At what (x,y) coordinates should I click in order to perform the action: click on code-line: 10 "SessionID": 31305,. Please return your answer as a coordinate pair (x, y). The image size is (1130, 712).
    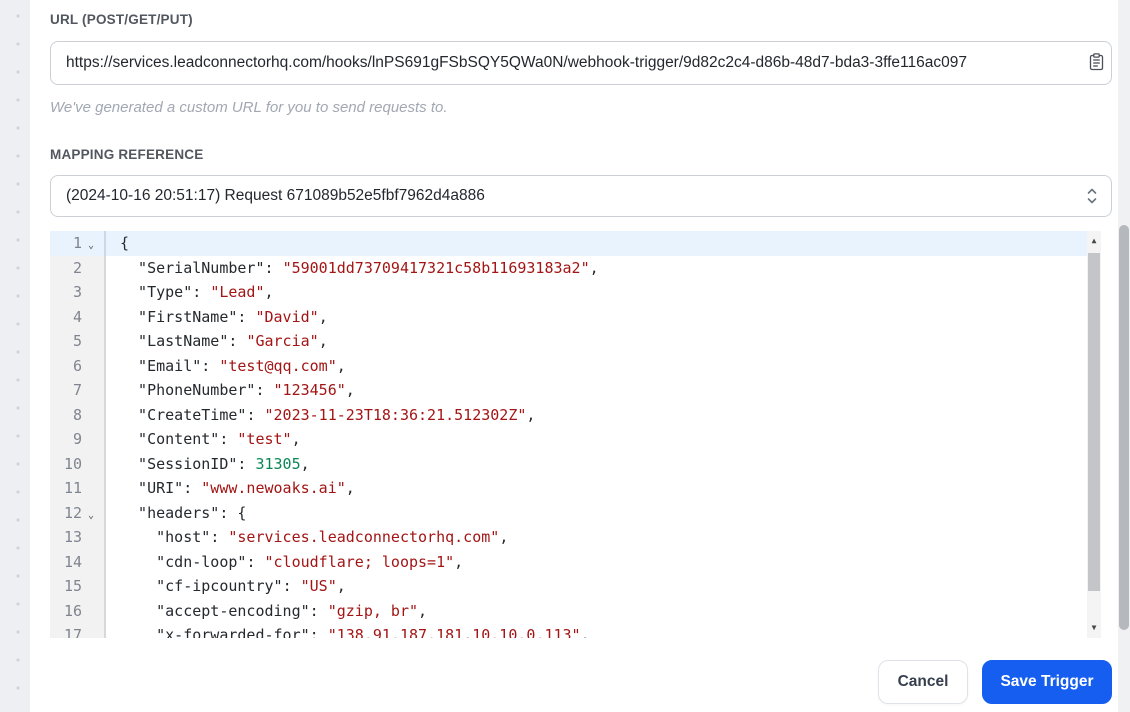
    Looking at the image, I should click on (575, 463).